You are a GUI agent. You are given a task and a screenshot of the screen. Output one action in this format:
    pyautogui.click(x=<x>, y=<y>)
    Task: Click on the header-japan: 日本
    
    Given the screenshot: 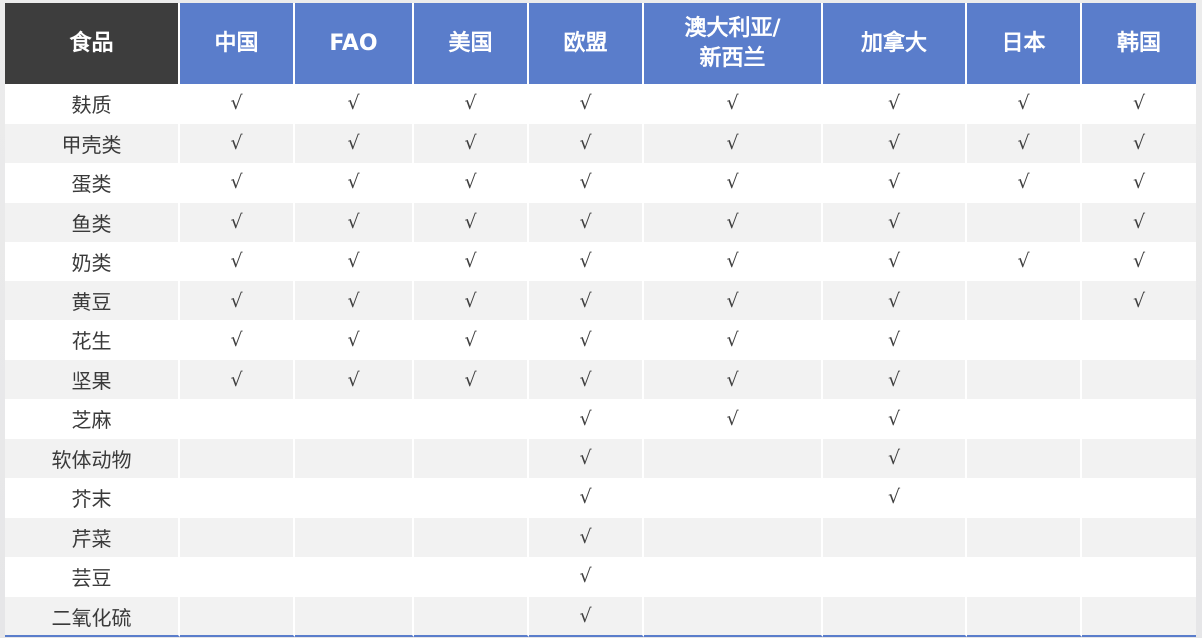 What is the action you would take?
    pyautogui.click(x=1024, y=43)
    